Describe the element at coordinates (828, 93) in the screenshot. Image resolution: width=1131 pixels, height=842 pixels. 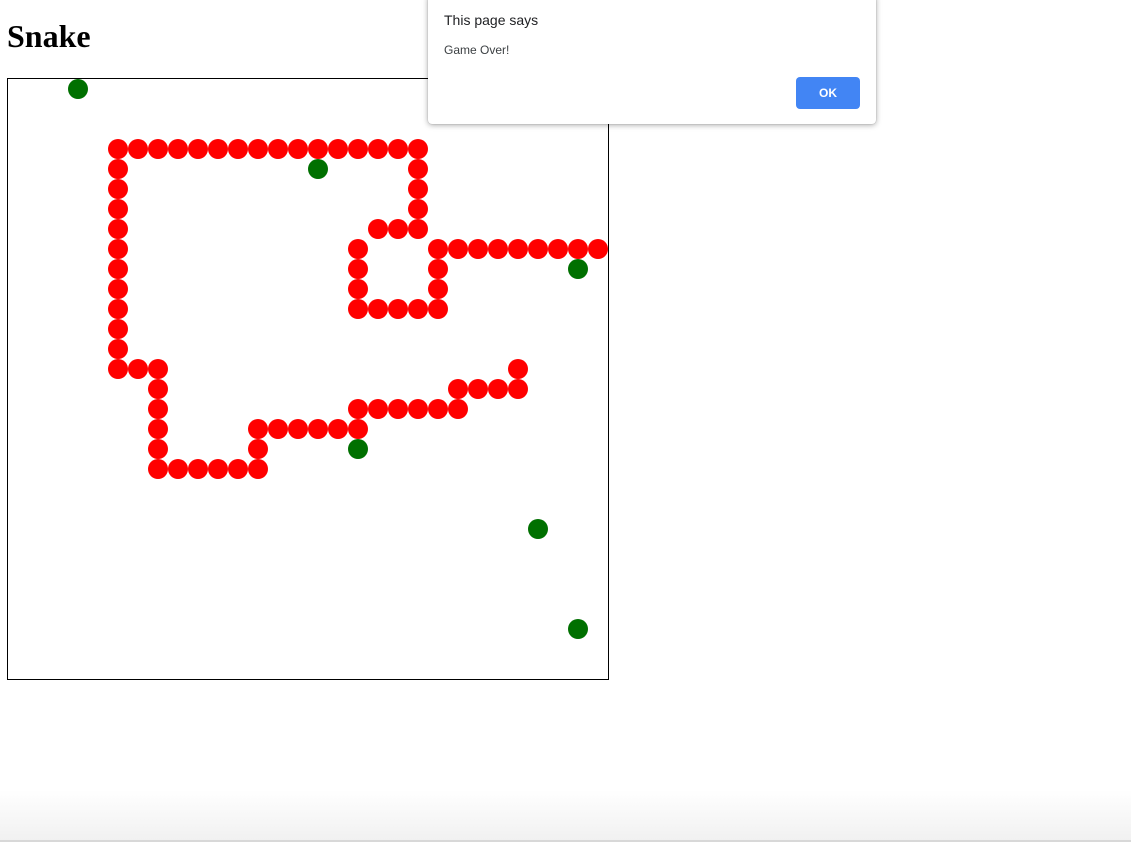
I see `ok-button: OK` at that location.